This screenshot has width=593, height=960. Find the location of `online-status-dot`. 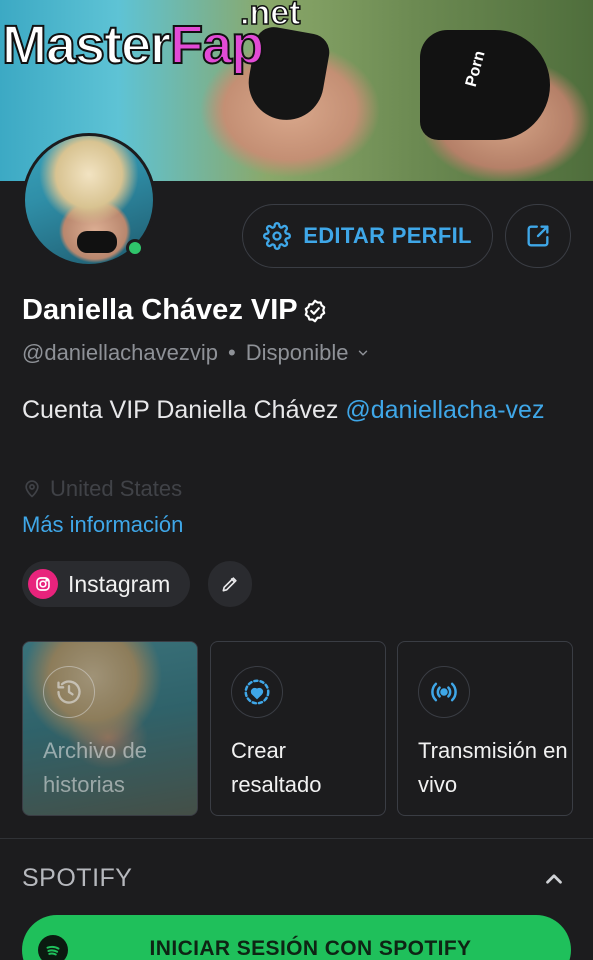

online-status-dot is located at coordinates (135, 248).